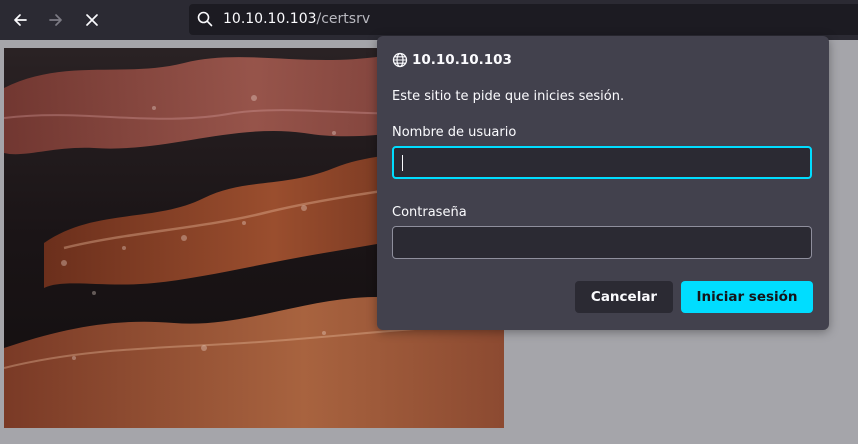 The image size is (858, 444). I want to click on browser-toolbar: 10.10.10.103/certsrv, so click(429, 20).